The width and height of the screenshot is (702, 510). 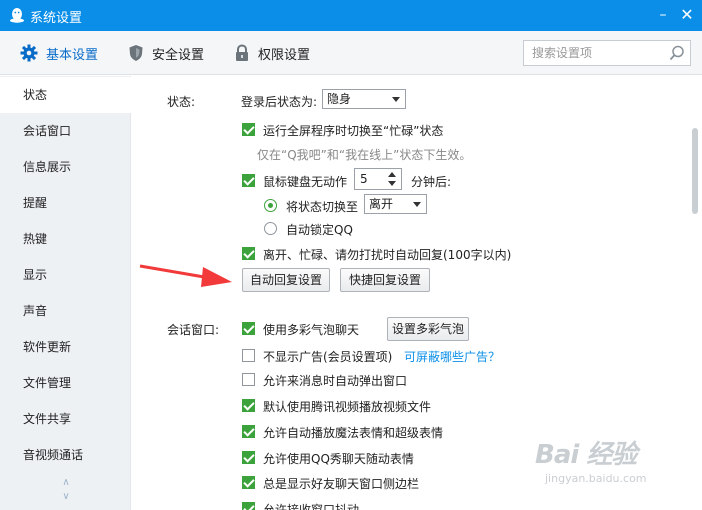 I want to click on switch-status-select: 离开, so click(x=395, y=204).